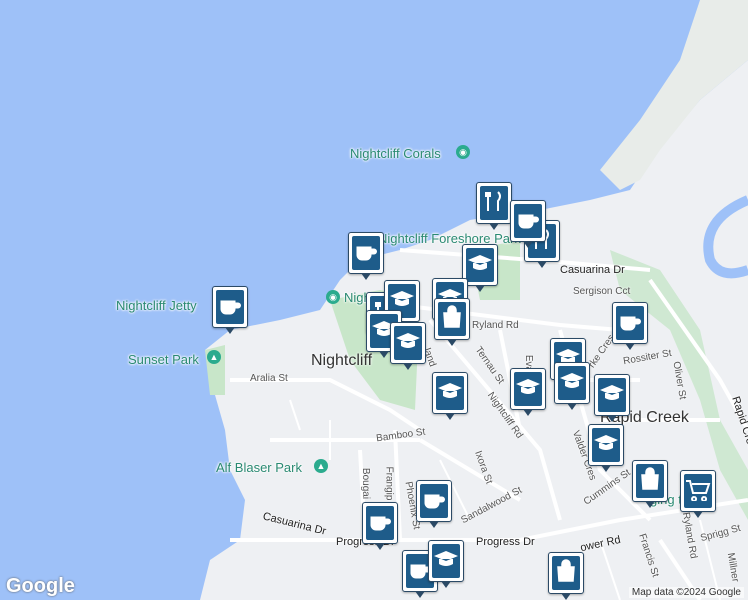 Image resolution: width=748 pixels, height=600 pixels. What do you see at coordinates (698, 490) in the screenshot?
I see `shopping-cart-icon` at bounding box center [698, 490].